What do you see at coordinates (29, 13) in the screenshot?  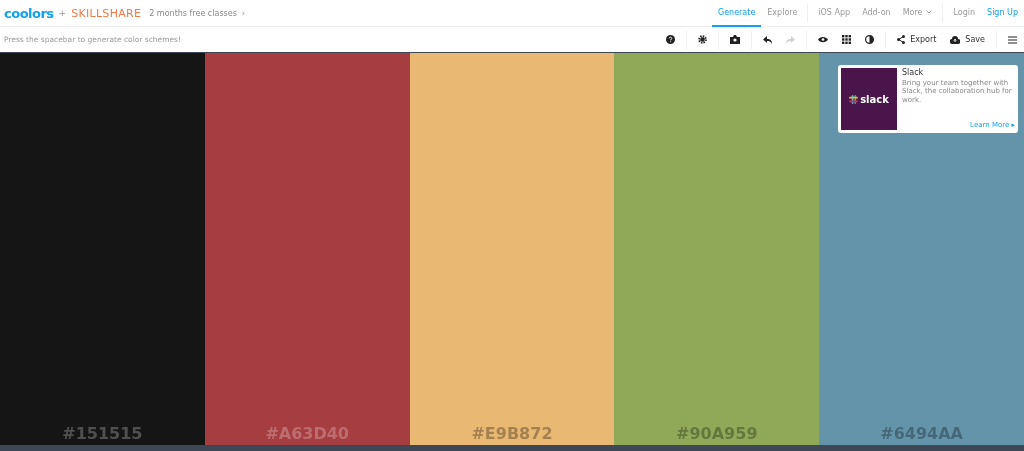 I see `coolors-logo: coolors` at bounding box center [29, 13].